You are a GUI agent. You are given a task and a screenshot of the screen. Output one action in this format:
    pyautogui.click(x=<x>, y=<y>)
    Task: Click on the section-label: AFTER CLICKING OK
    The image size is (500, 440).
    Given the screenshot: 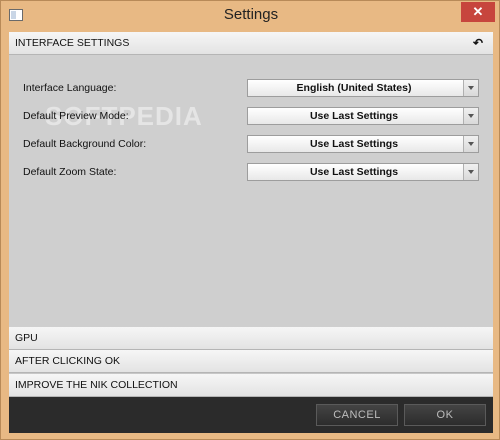 What is the action you would take?
    pyautogui.click(x=68, y=361)
    